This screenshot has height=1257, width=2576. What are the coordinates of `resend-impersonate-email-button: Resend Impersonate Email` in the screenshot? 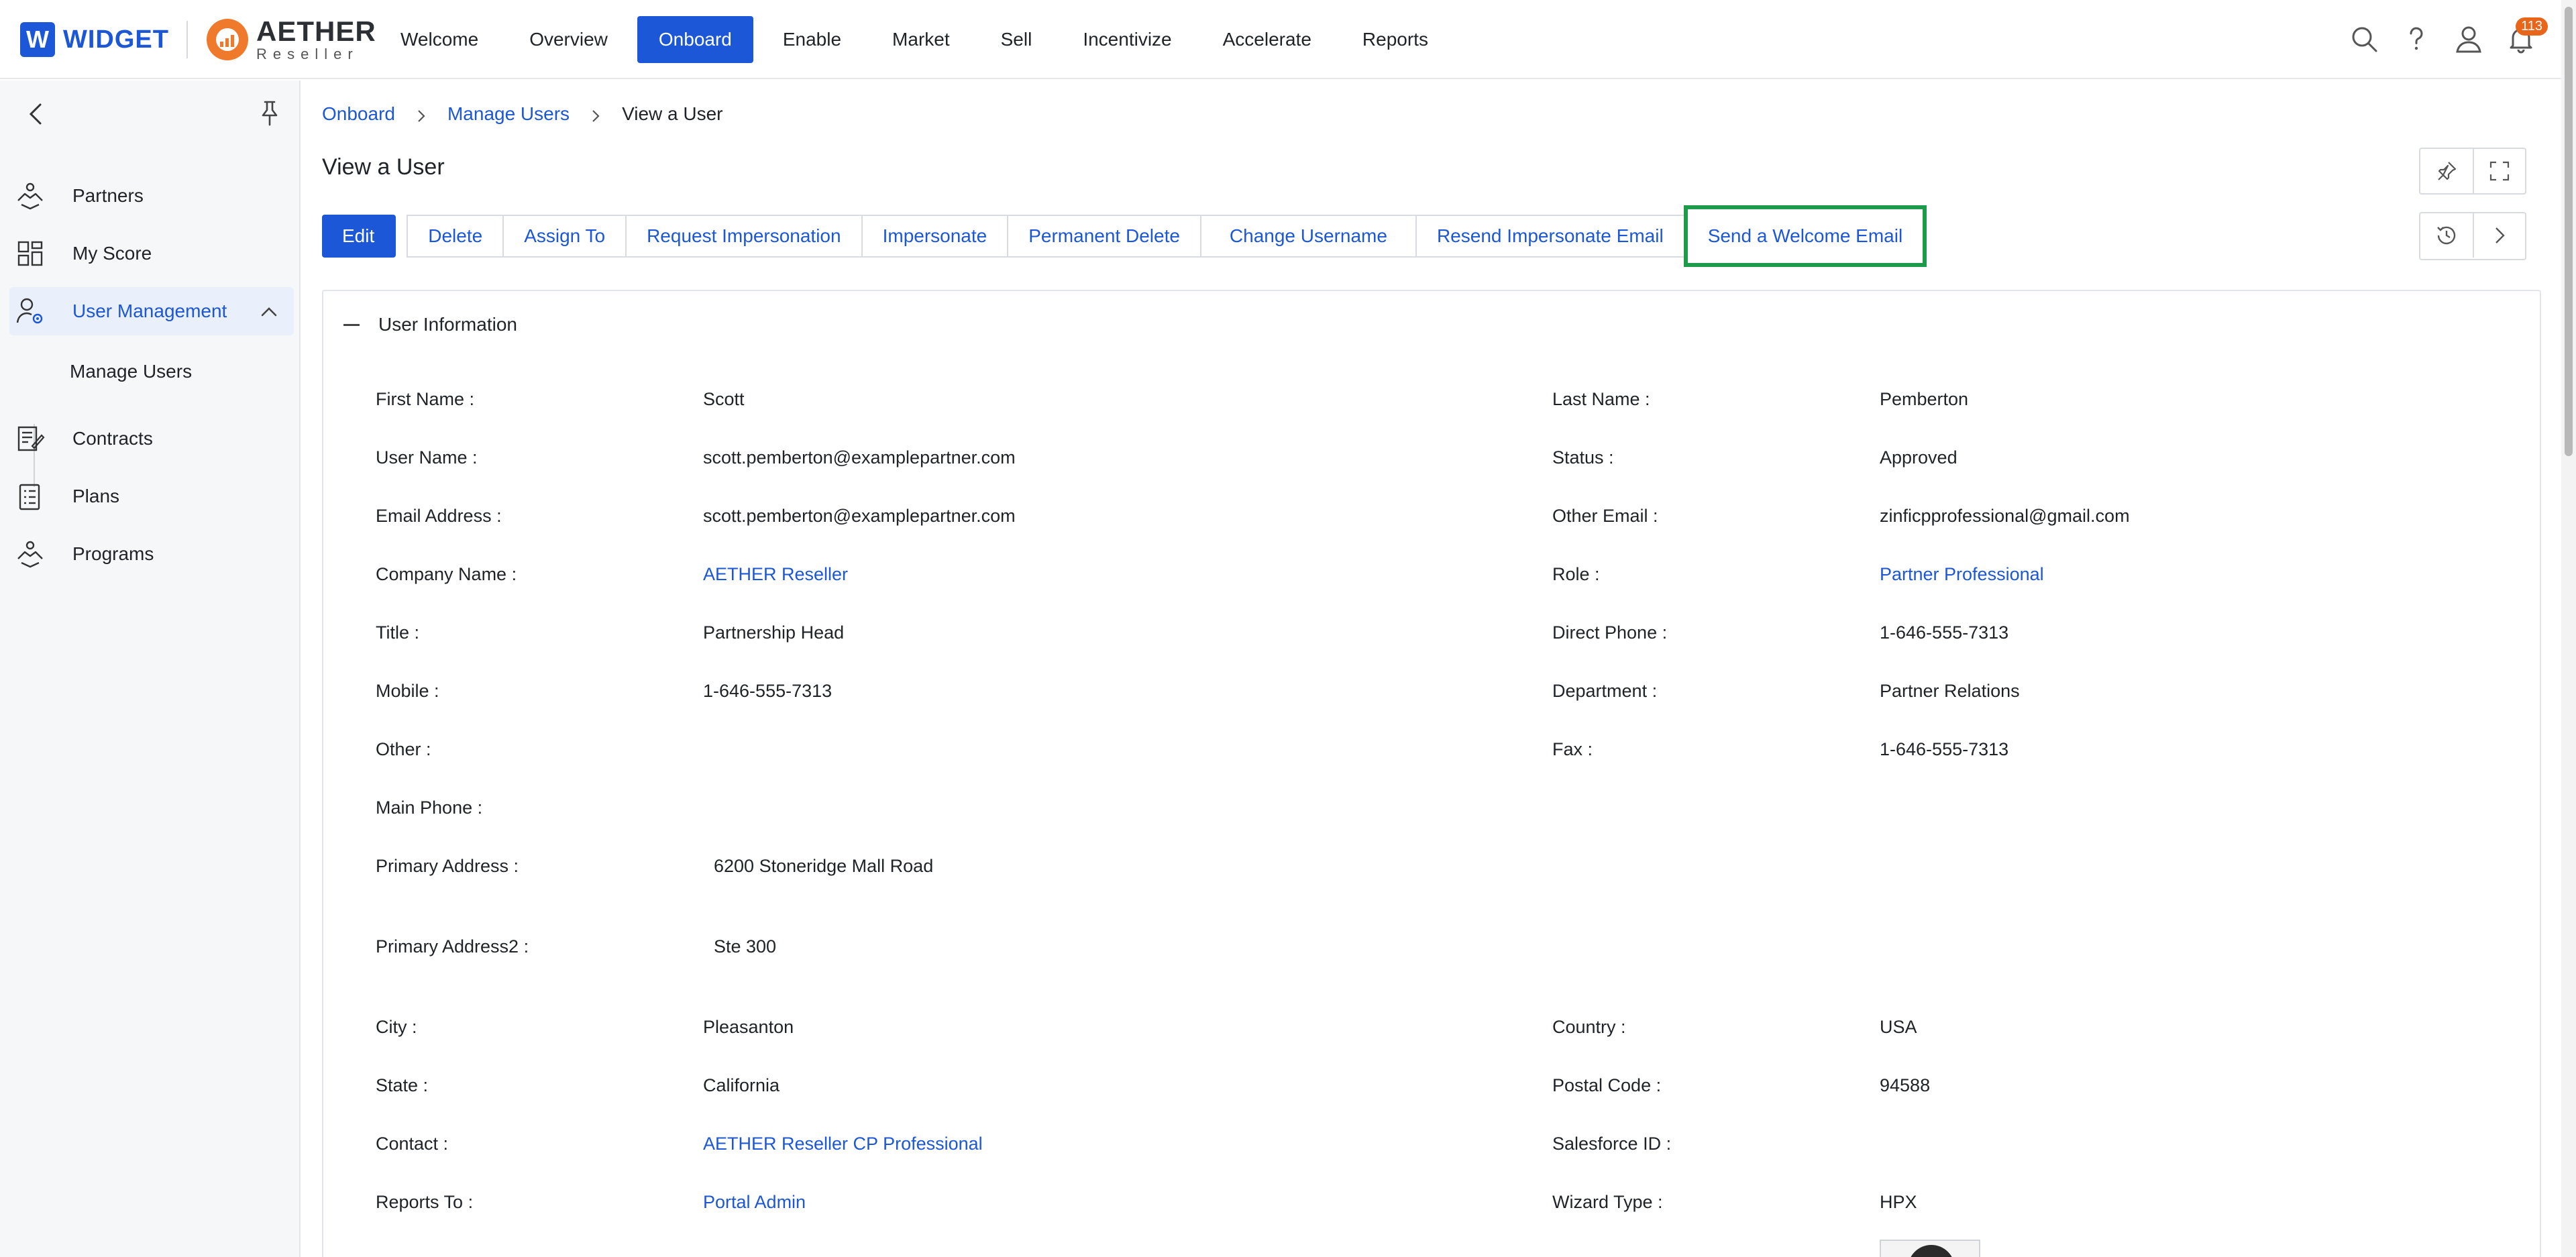 It's located at (1550, 236).